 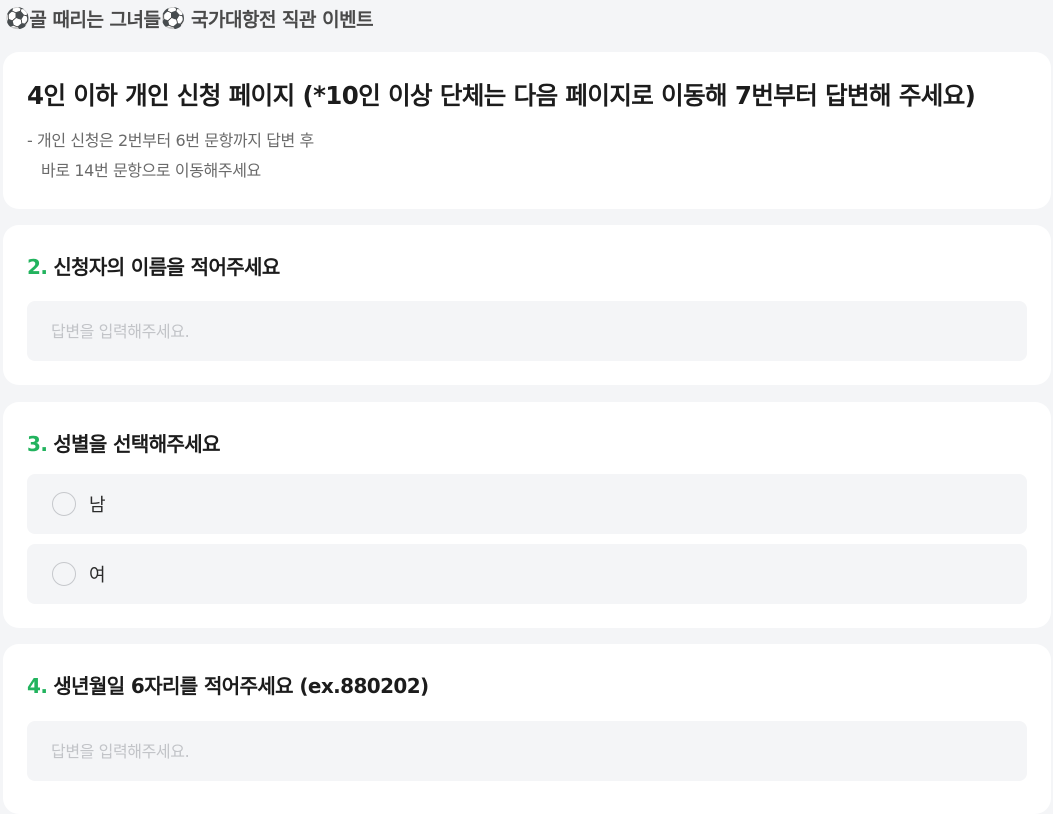 I want to click on question-title: 4. 생년월일 6자리를 적어주세요 (ex.880202), so click(x=228, y=684).